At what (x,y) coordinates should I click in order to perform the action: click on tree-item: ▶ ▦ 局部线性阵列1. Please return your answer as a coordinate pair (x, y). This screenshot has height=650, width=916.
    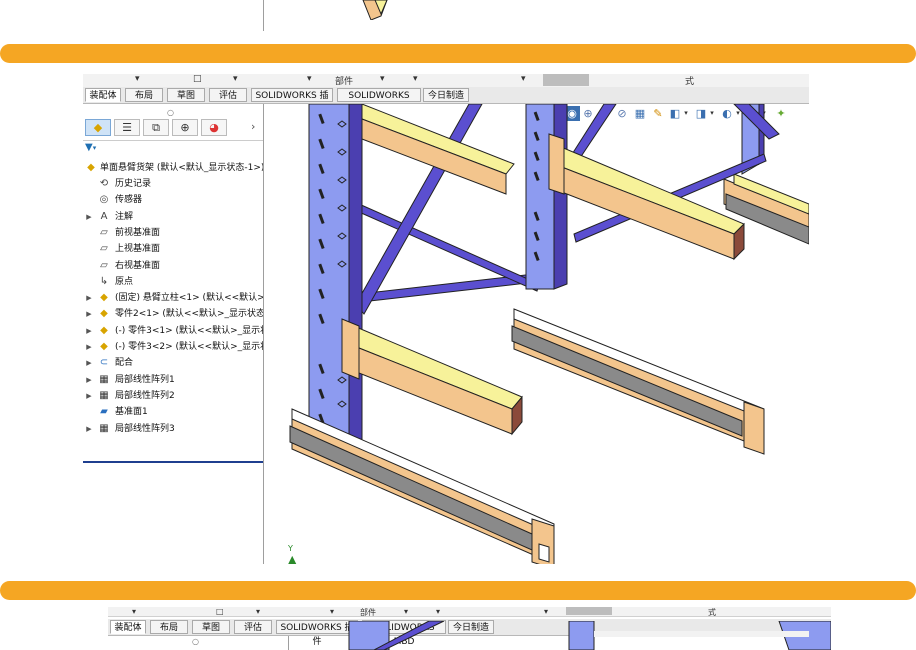
    Looking at the image, I should click on (174, 380).